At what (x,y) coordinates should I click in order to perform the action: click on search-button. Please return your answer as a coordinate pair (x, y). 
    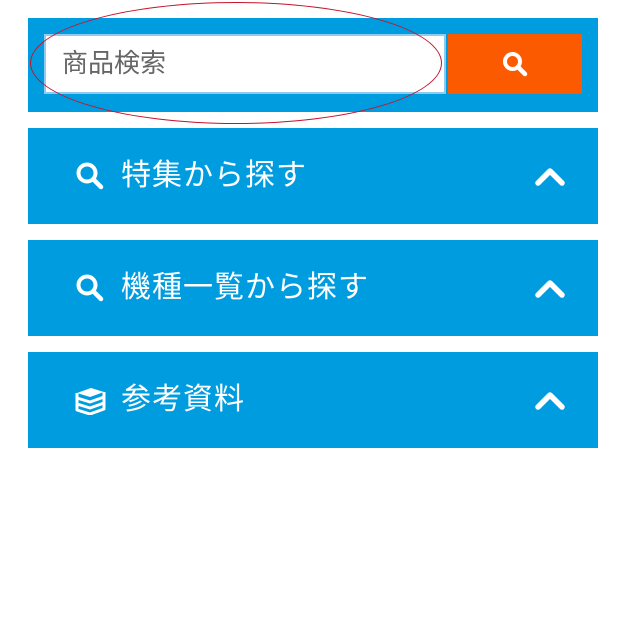
    Looking at the image, I should click on (515, 64).